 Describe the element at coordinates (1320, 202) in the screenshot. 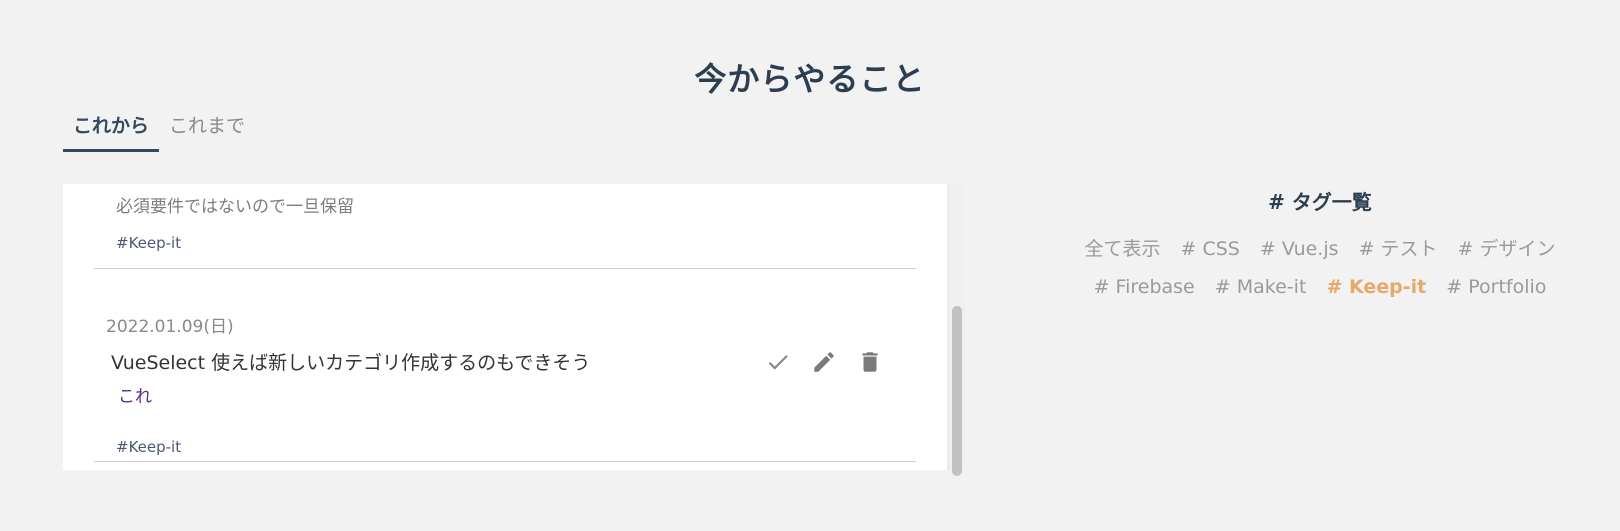

I see `tag-panel-heading: # タグ一覧` at that location.